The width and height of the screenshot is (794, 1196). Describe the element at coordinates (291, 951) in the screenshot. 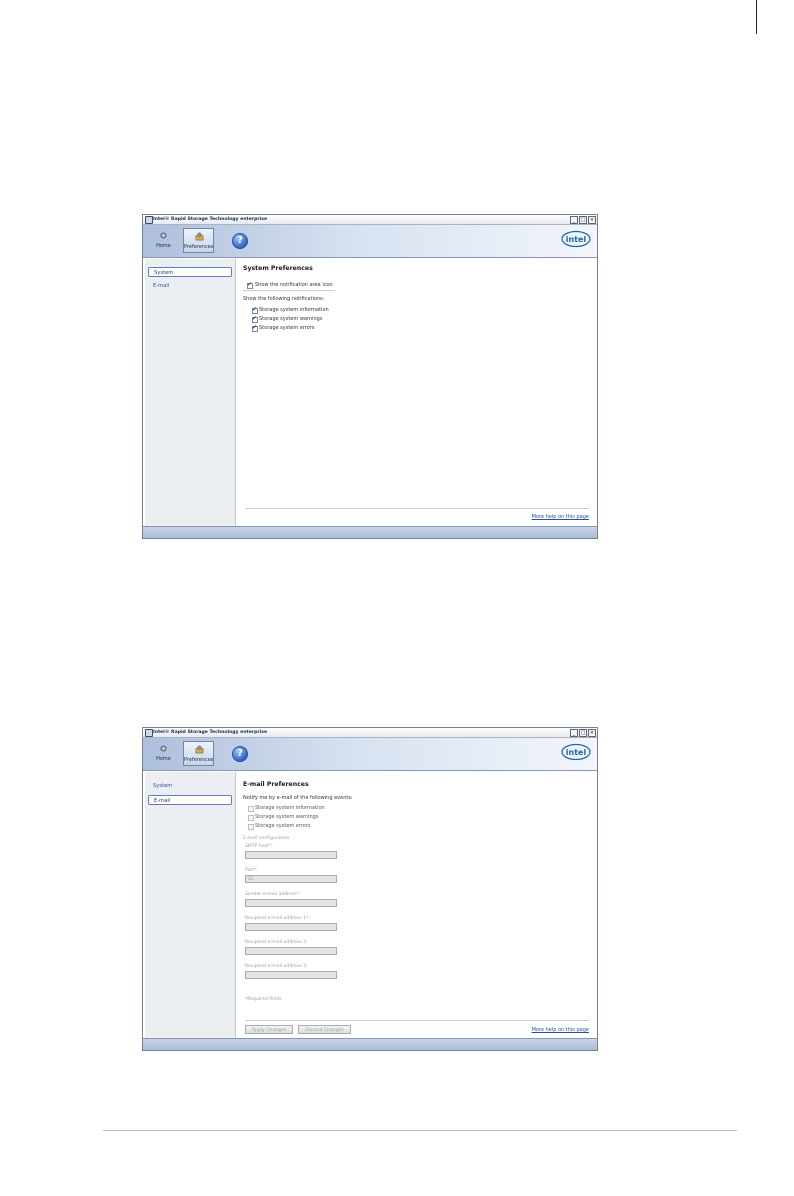

I see `recipient2-input` at that location.